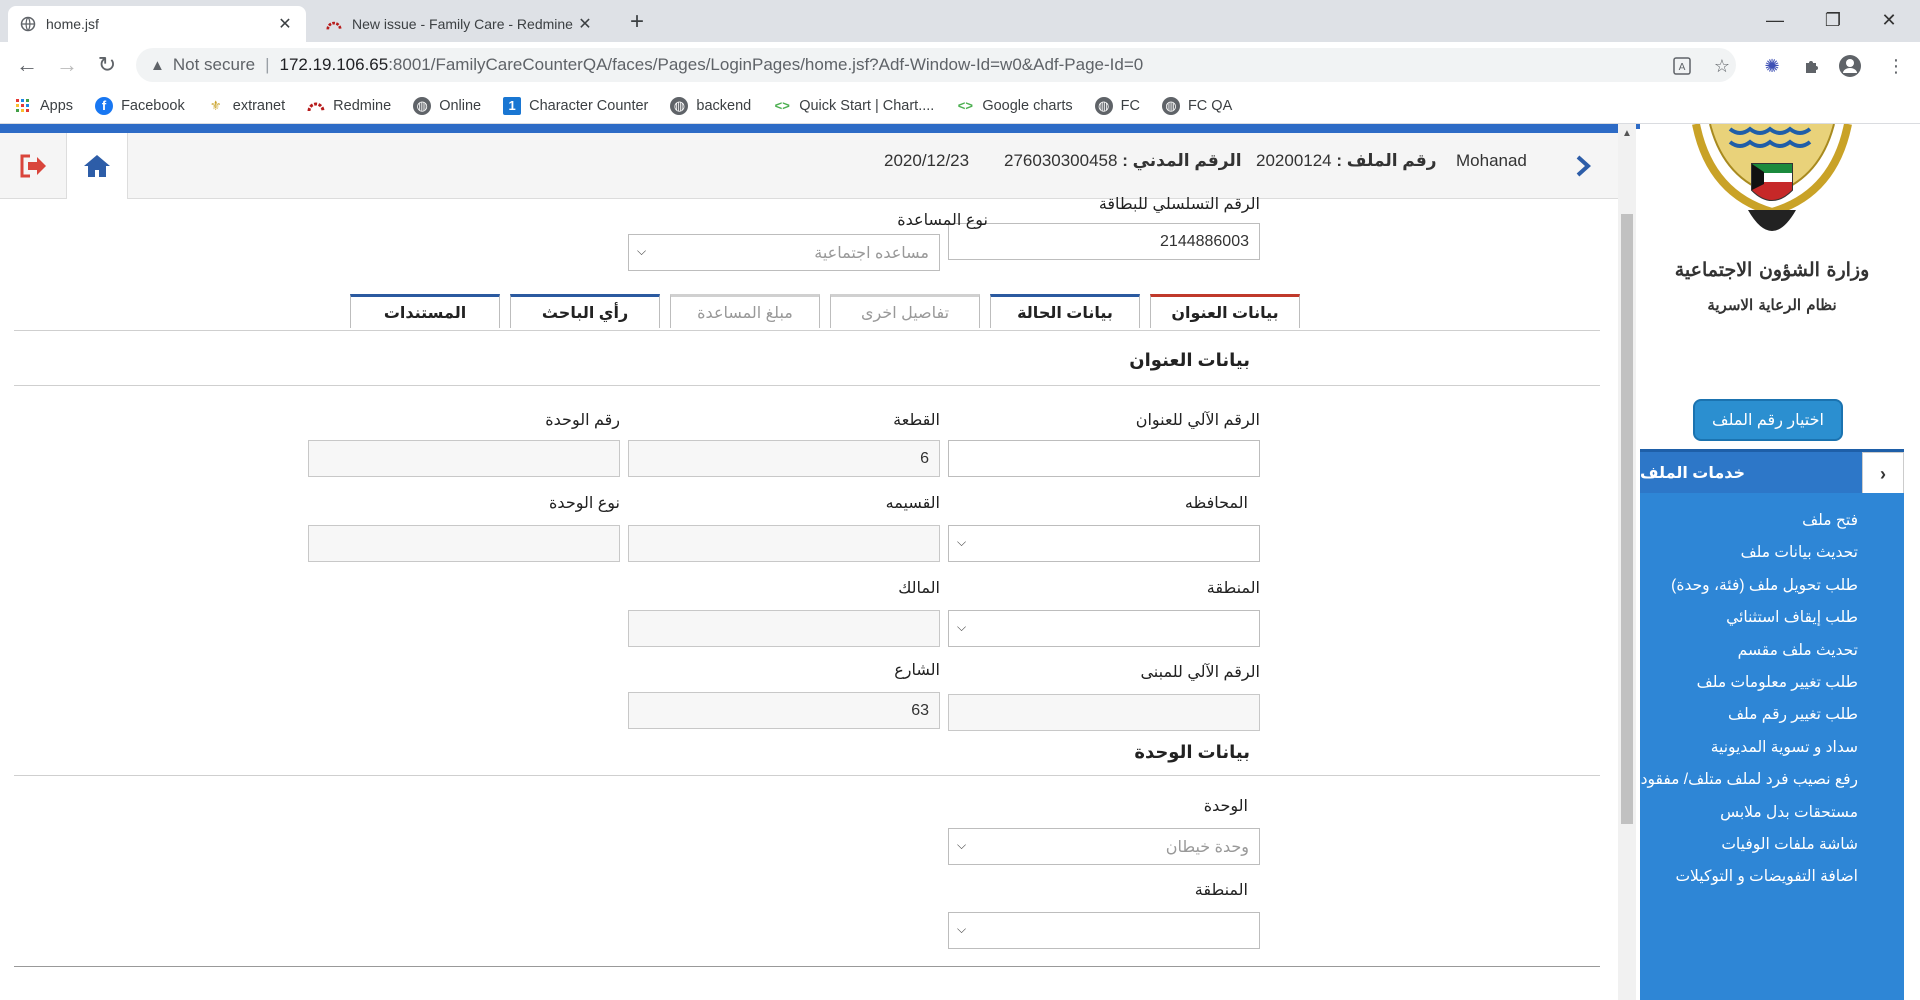  What do you see at coordinates (1627, 519) in the screenshot?
I see `scrollbar-thumb` at bounding box center [1627, 519].